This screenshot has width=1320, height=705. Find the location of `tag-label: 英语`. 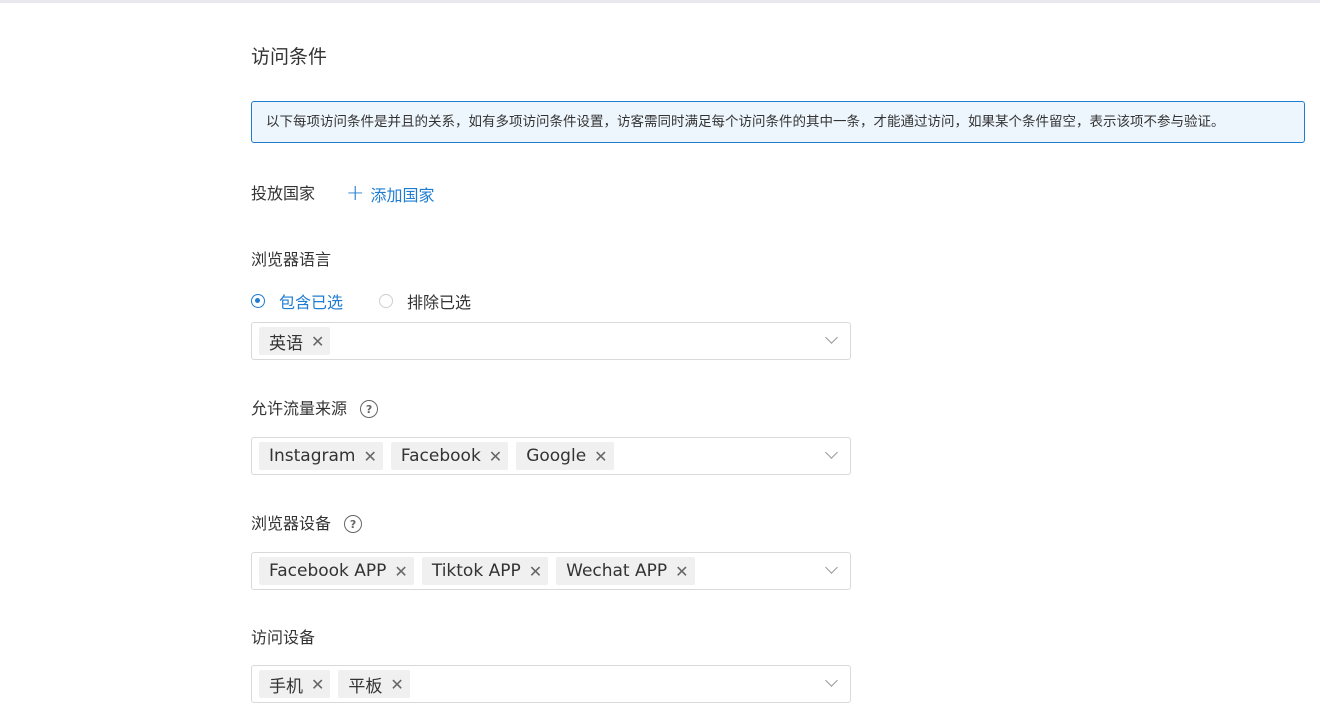

tag-label: 英语 is located at coordinates (286, 343).